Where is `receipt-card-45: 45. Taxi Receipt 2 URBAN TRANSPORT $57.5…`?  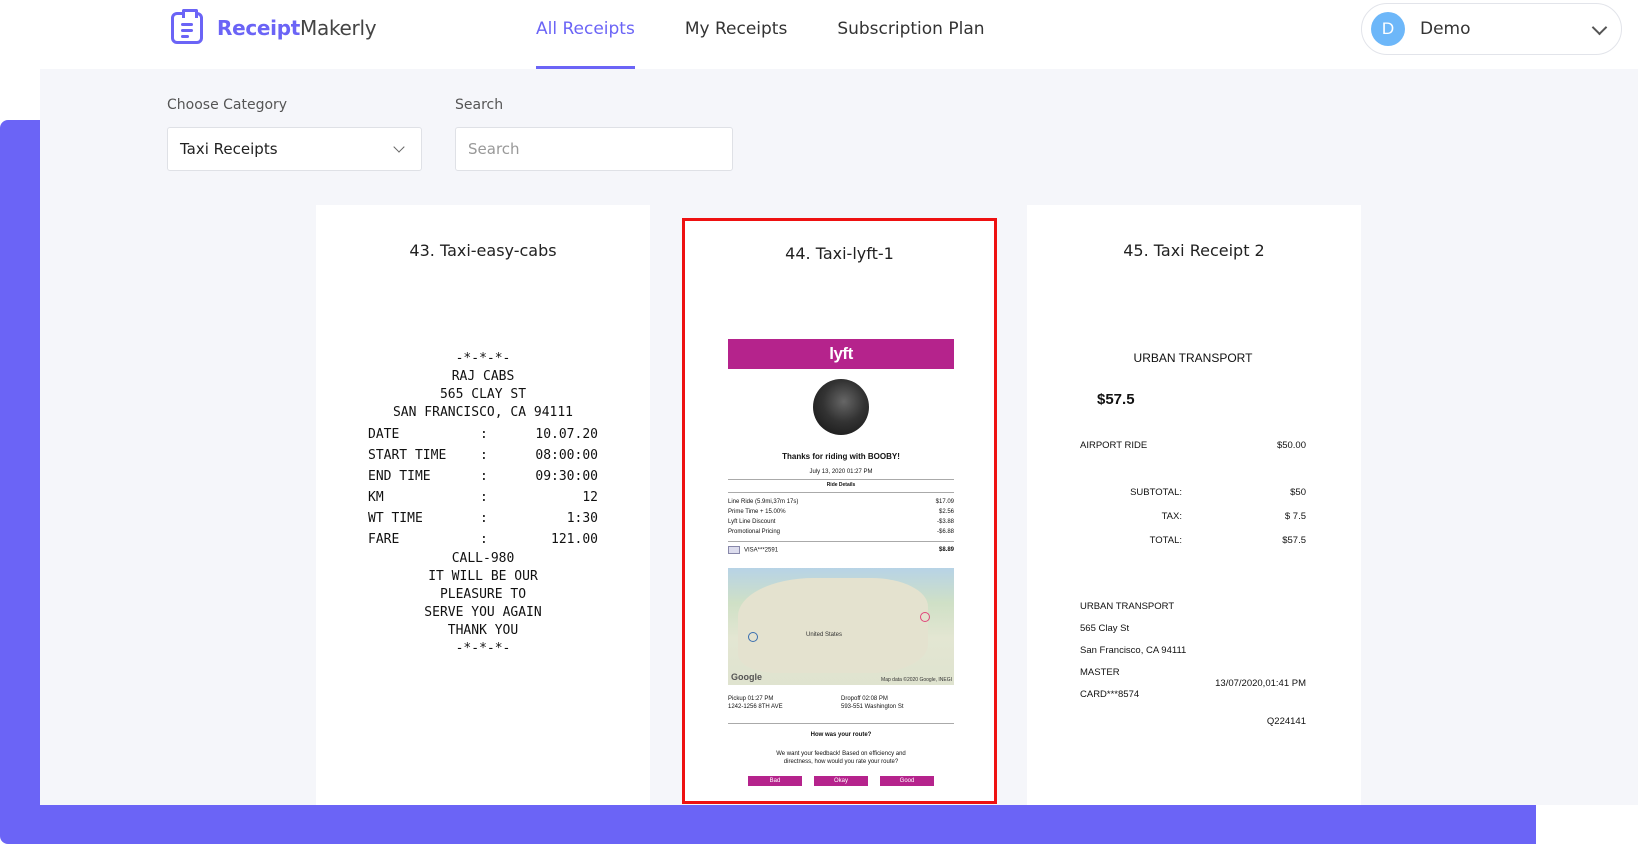 receipt-card-45: 45. Taxi Receipt 2 URBAN TRANSPORT $57.5… is located at coordinates (1194, 505).